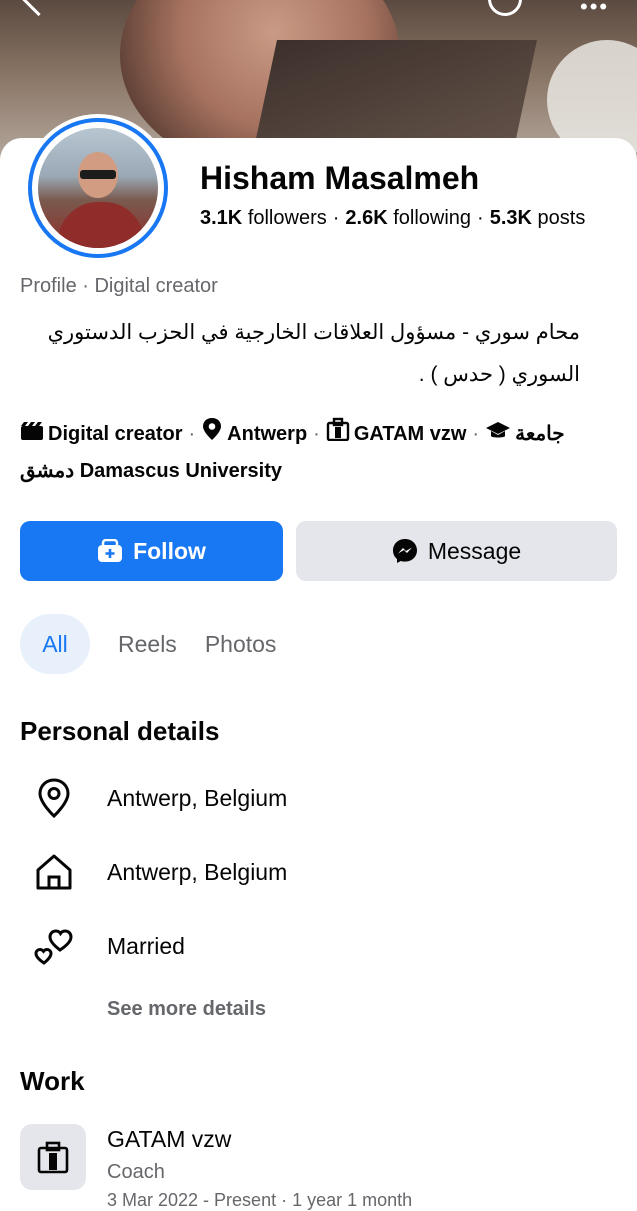  What do you see at coordinates (54, 872) in the screenshot?
I see `home-icon` at bounding box center [54, 872].